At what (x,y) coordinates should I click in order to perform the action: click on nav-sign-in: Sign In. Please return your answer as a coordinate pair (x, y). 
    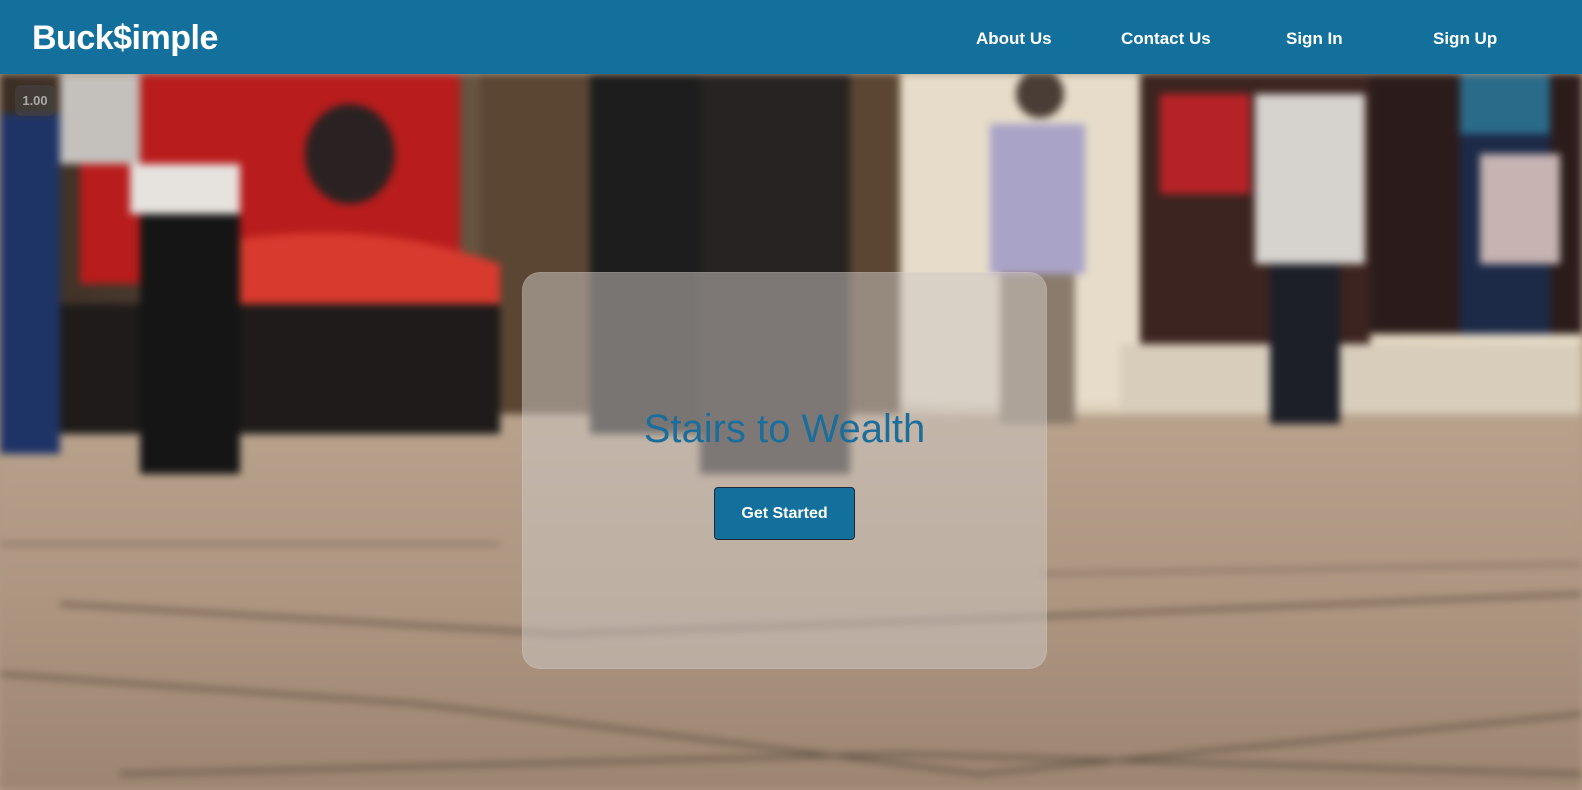
    Looking at the image, I should click on (1314, 39).